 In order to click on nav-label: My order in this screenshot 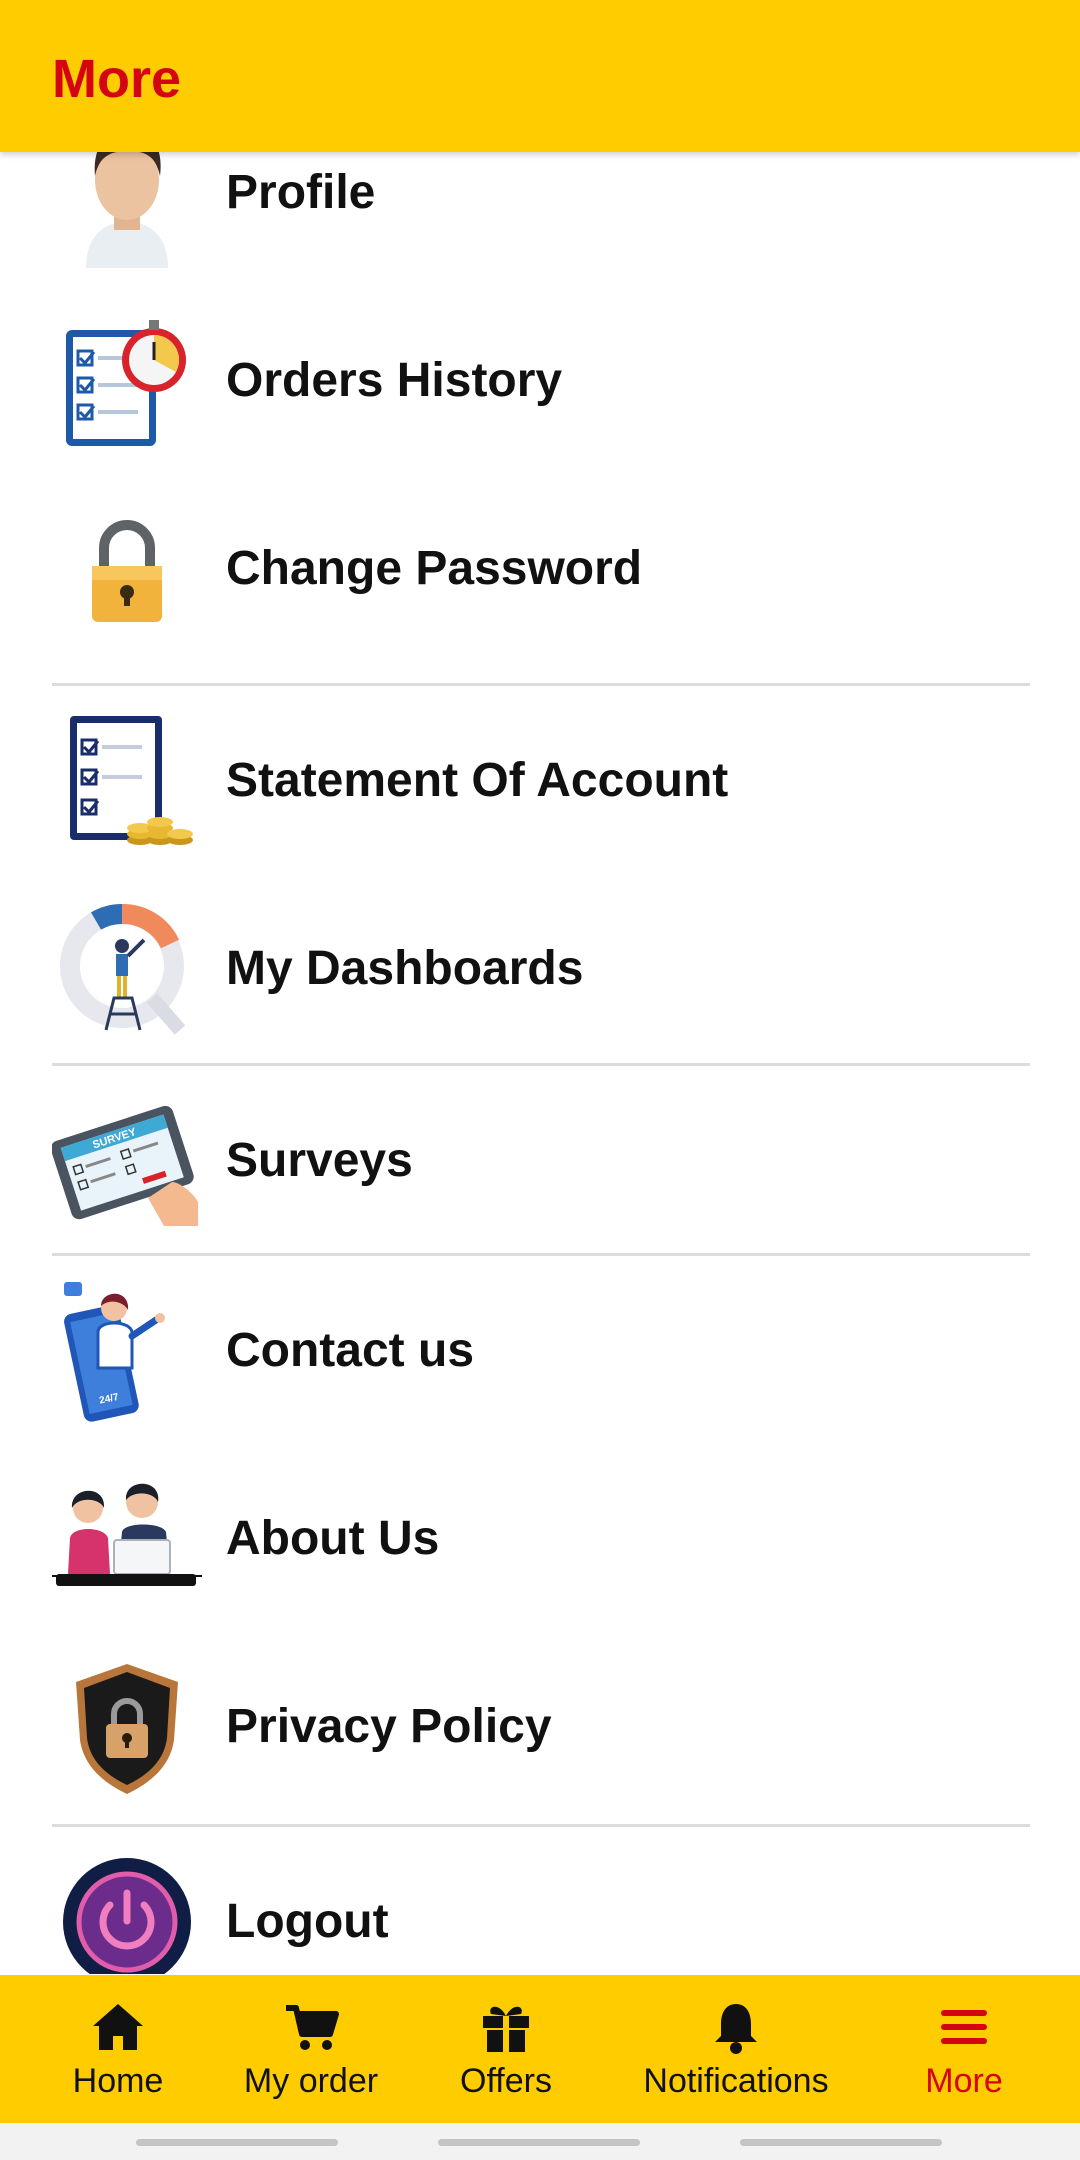, I will do `click(311, 2080)`.